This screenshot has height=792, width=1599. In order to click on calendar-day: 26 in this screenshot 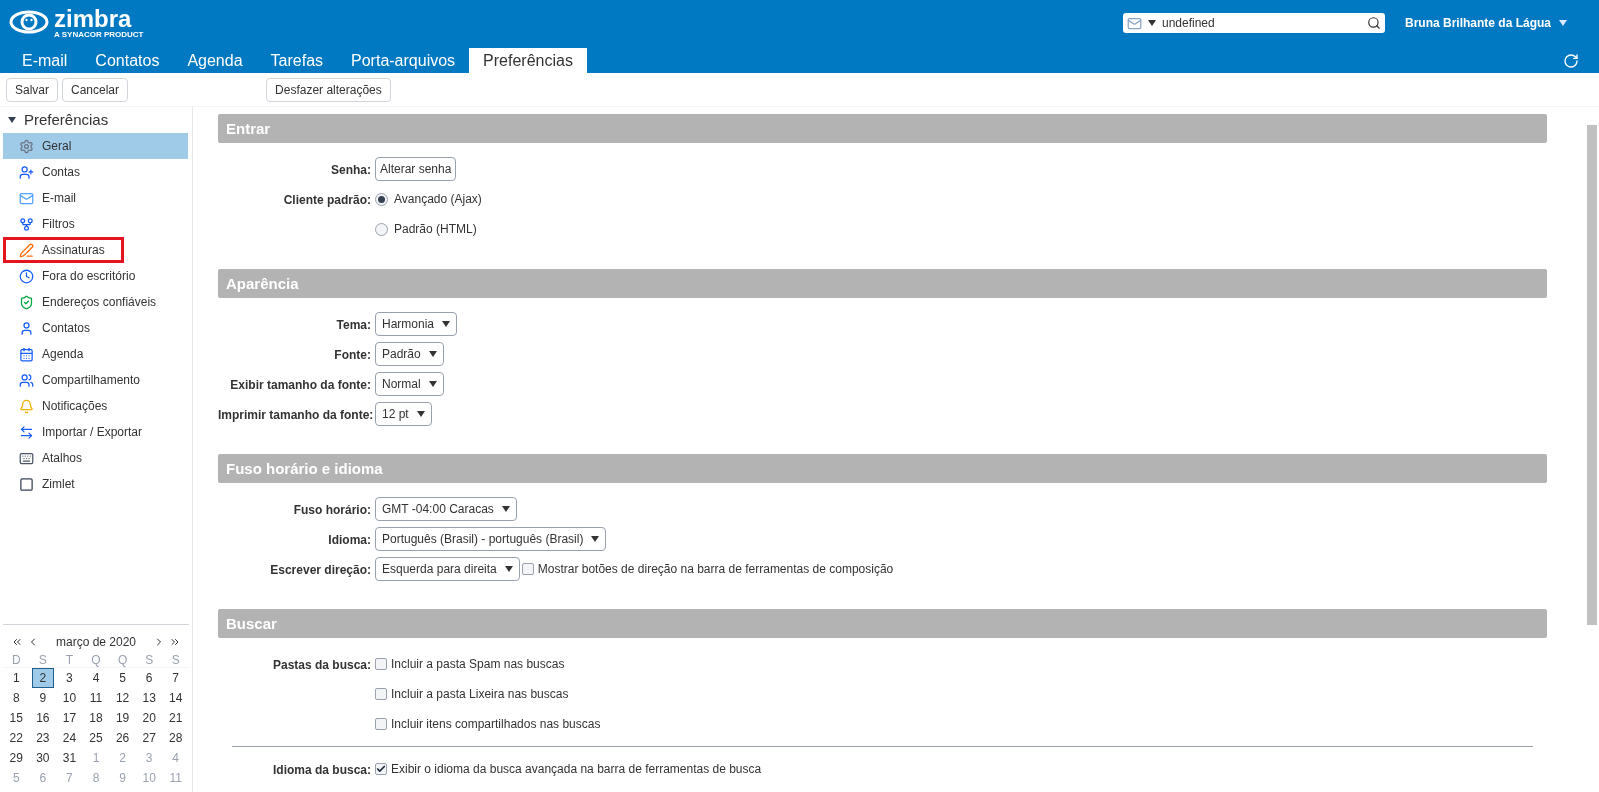, I will do `click(122, 738)`.